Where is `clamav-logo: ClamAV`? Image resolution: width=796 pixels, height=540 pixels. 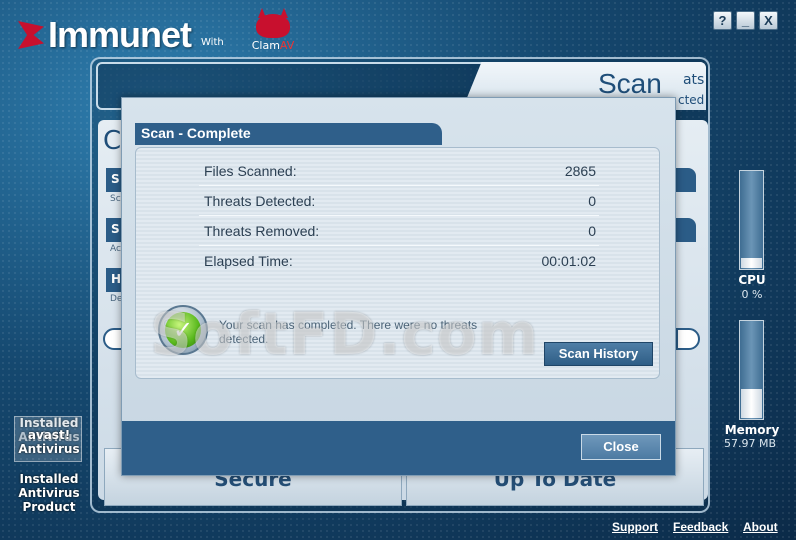
clamav-logo: ClamAV is located at coordinates (273, 34).